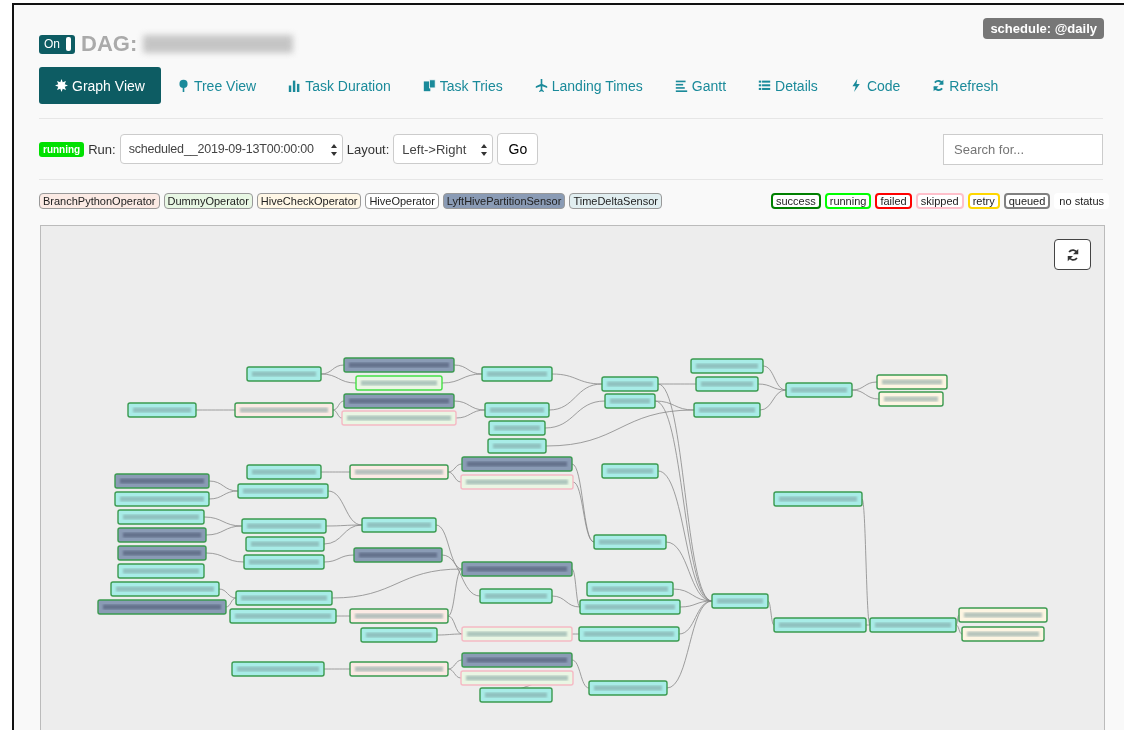 This screenshot has width=1124, height=730. I want to click on view-tab: Task Duration, so click(339, 85).